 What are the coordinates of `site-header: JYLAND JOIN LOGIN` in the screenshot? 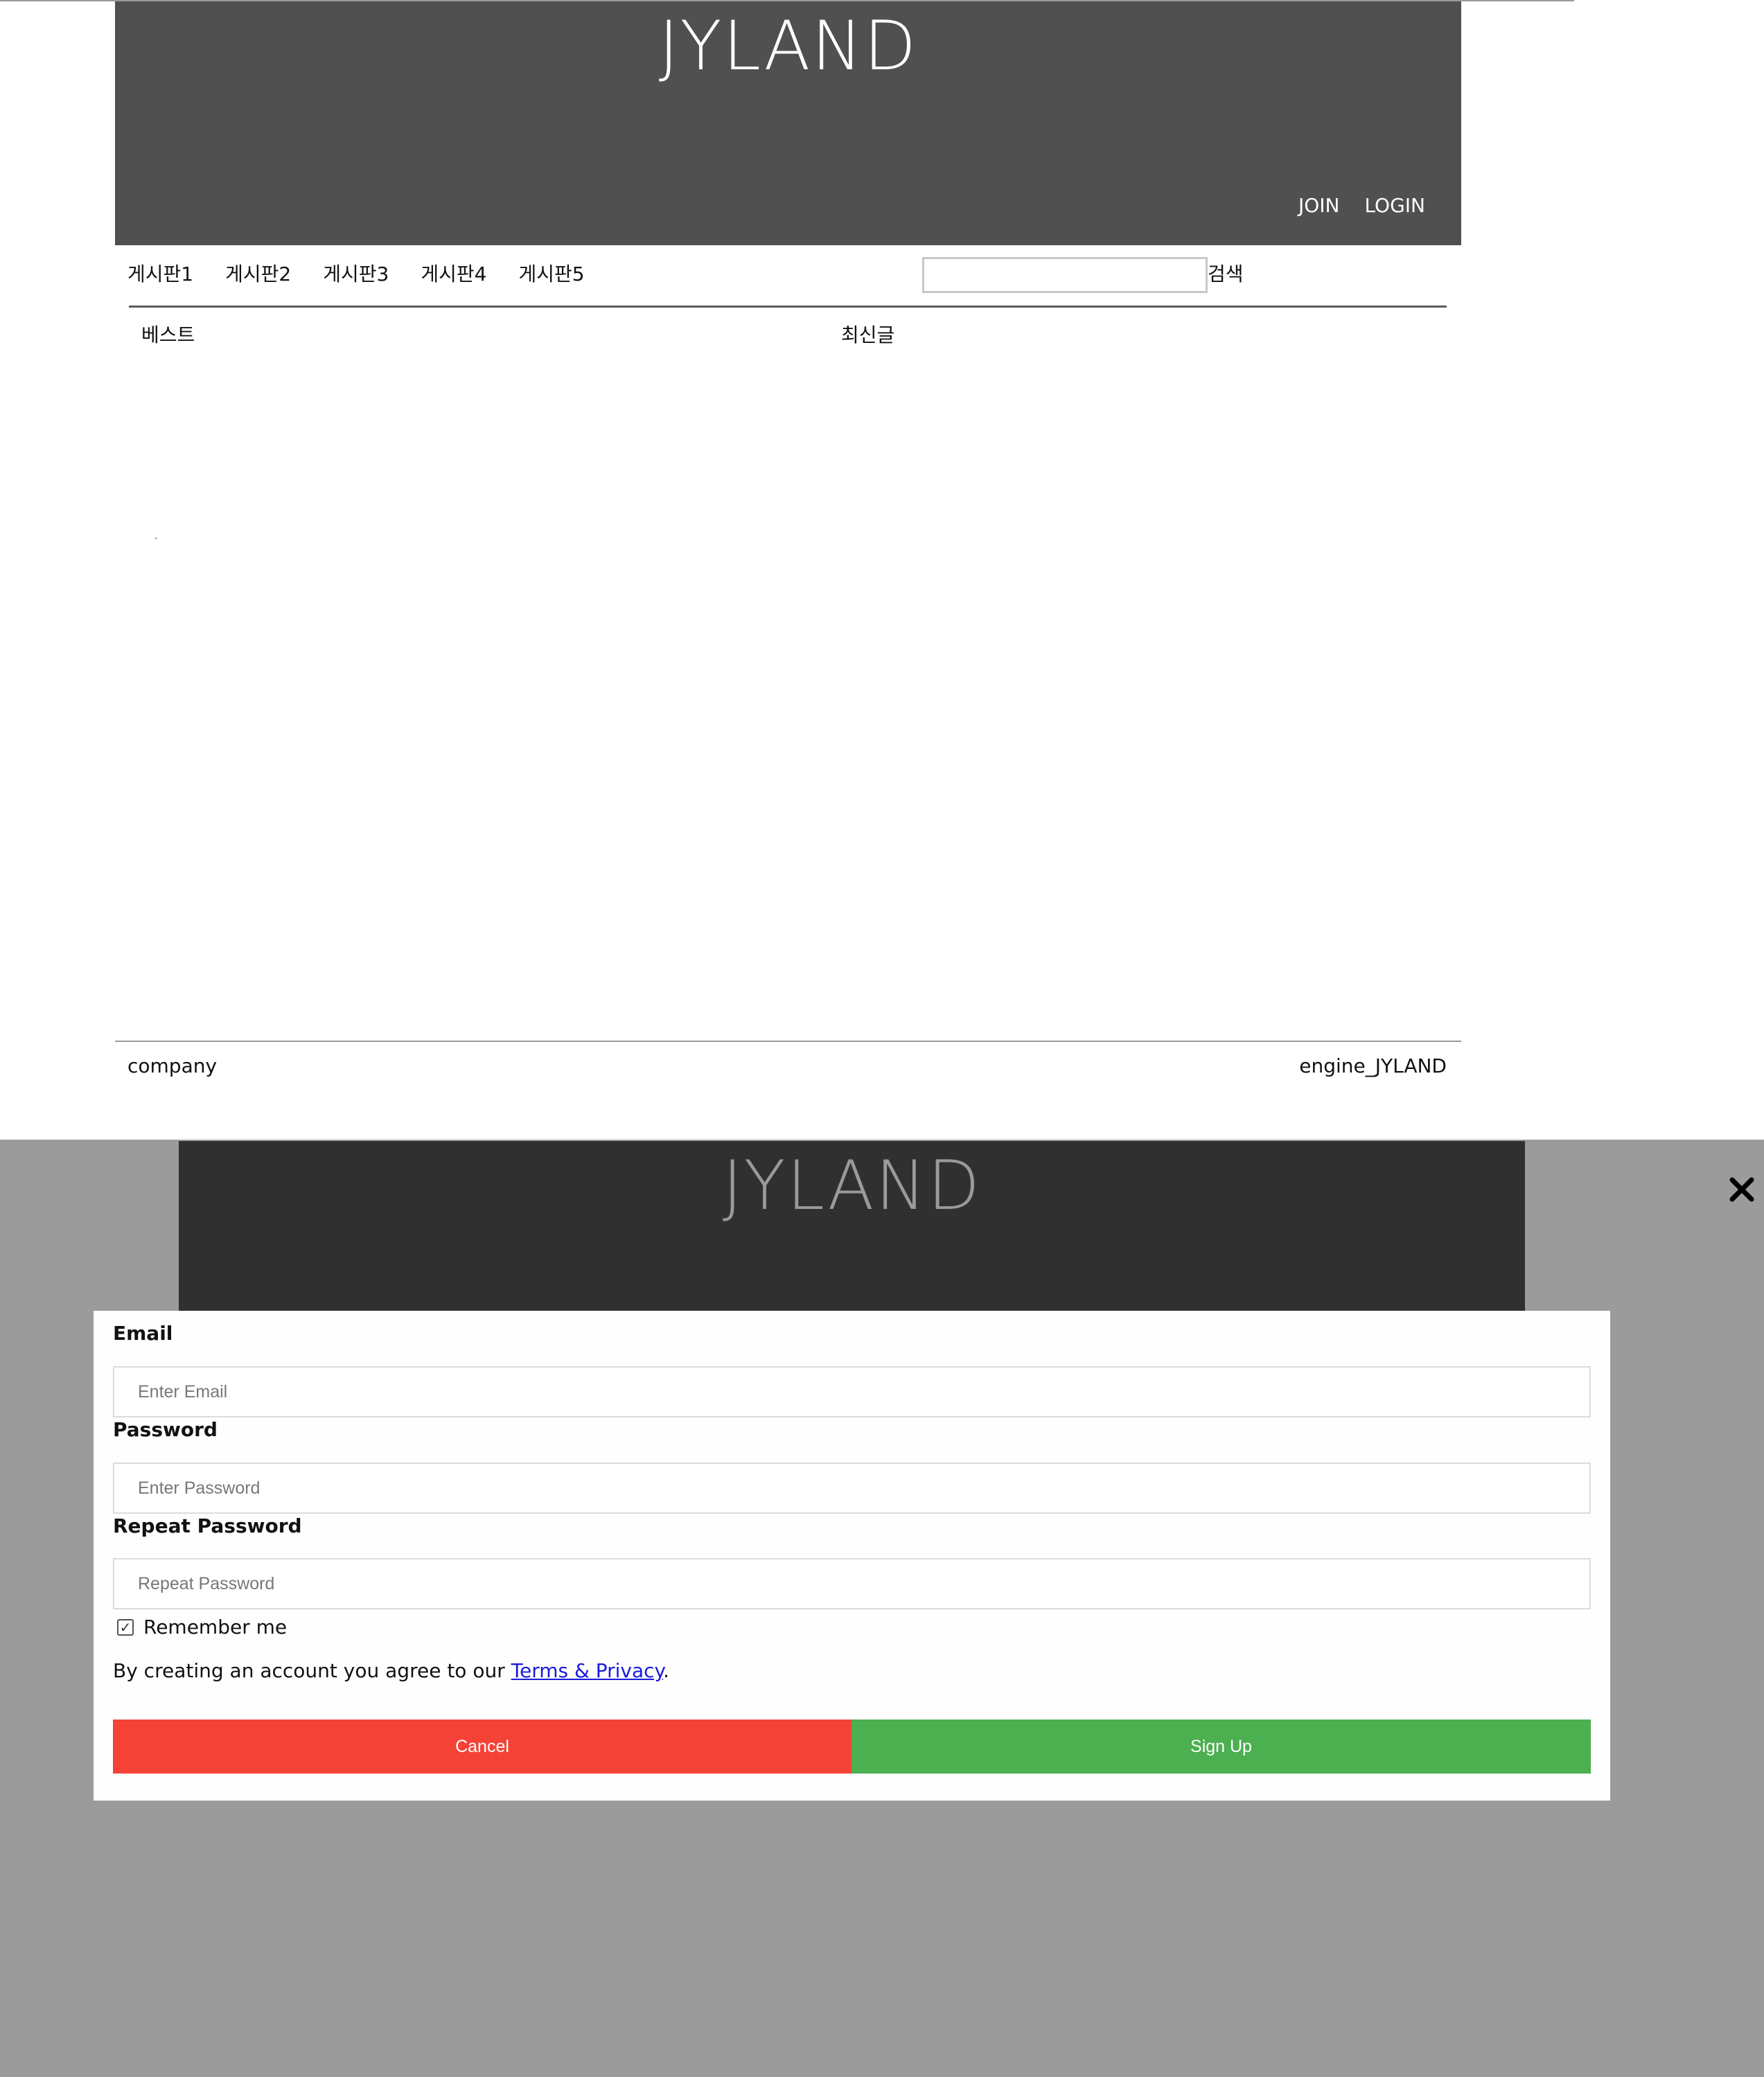 It's located at (788, 123).